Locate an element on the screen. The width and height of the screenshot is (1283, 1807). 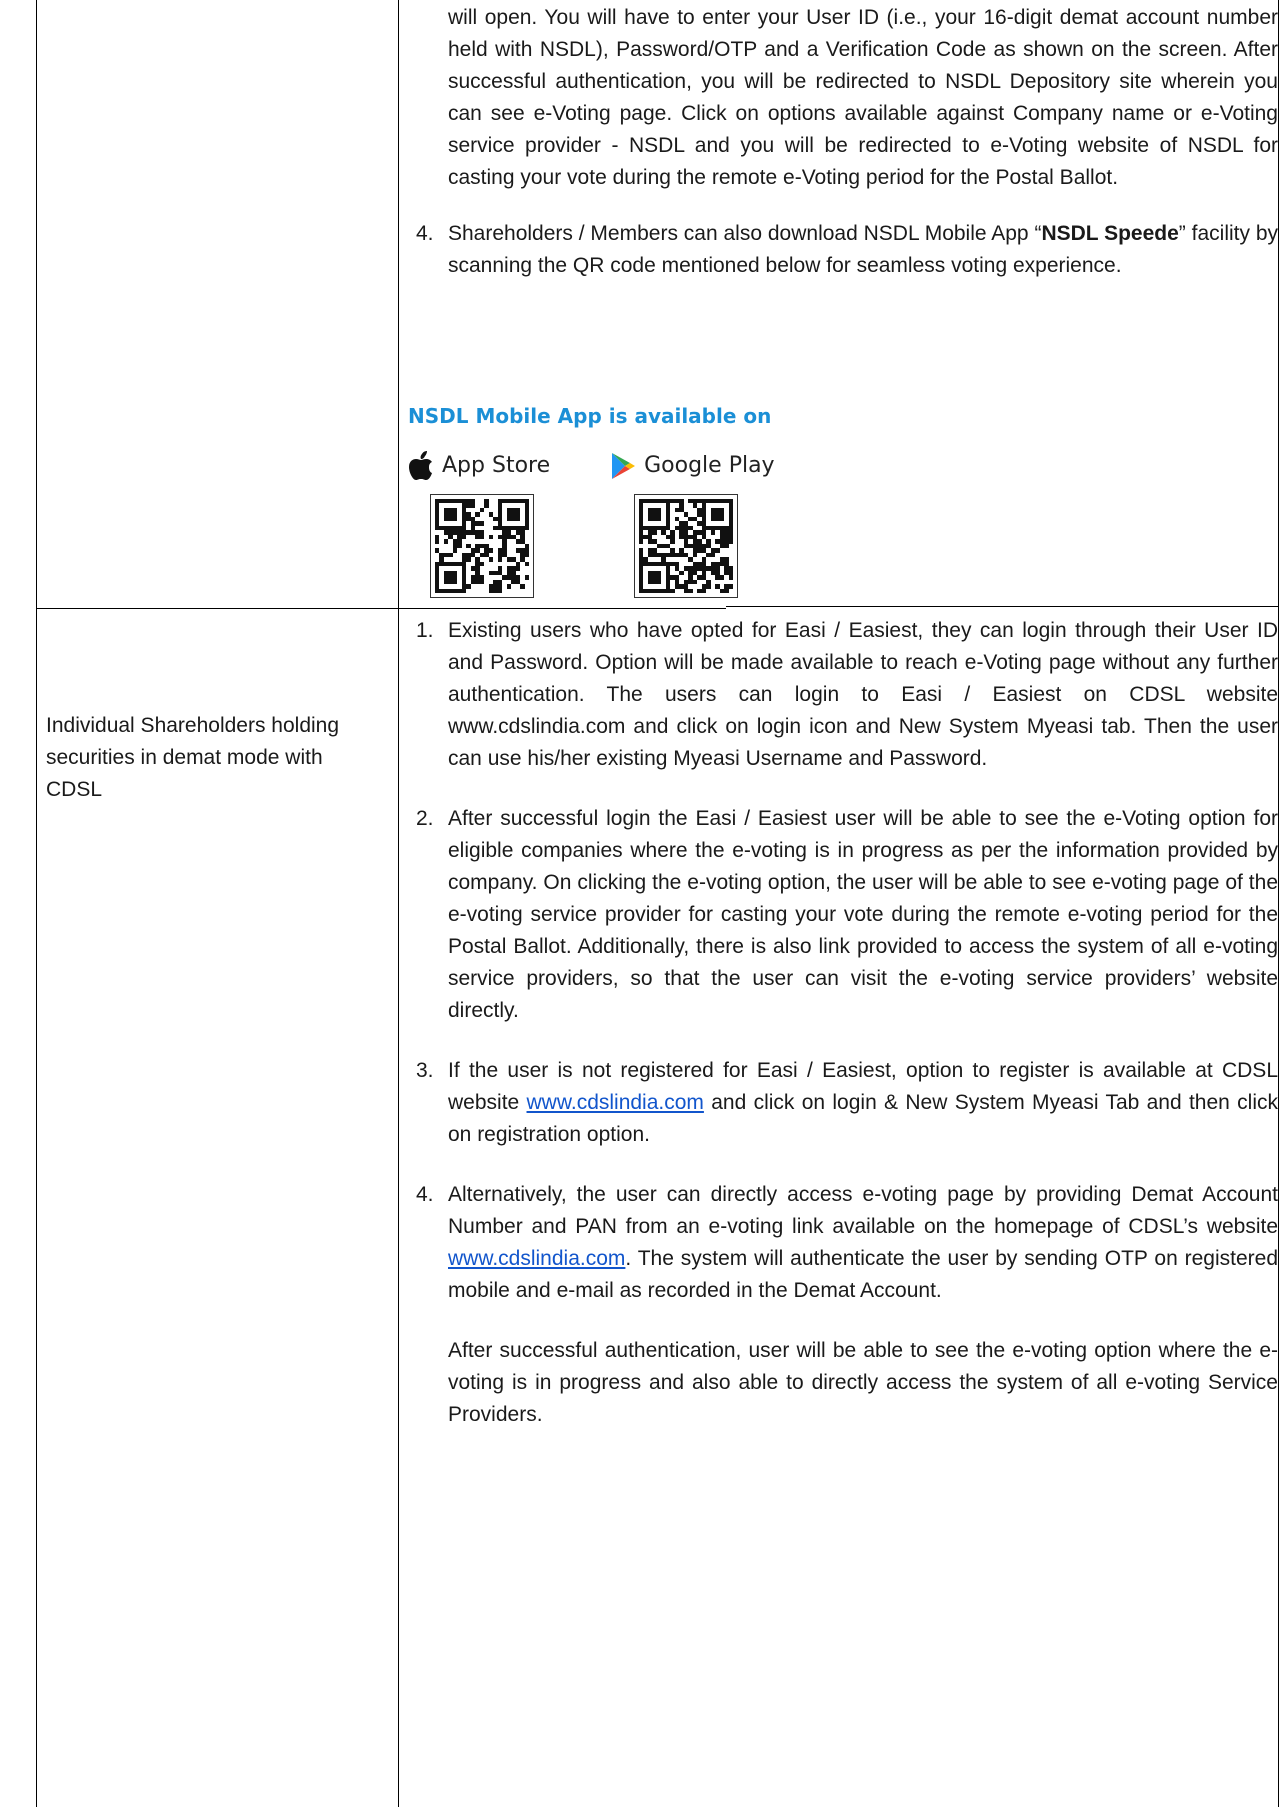
table-border-right is located at coordinates (1278, 903).